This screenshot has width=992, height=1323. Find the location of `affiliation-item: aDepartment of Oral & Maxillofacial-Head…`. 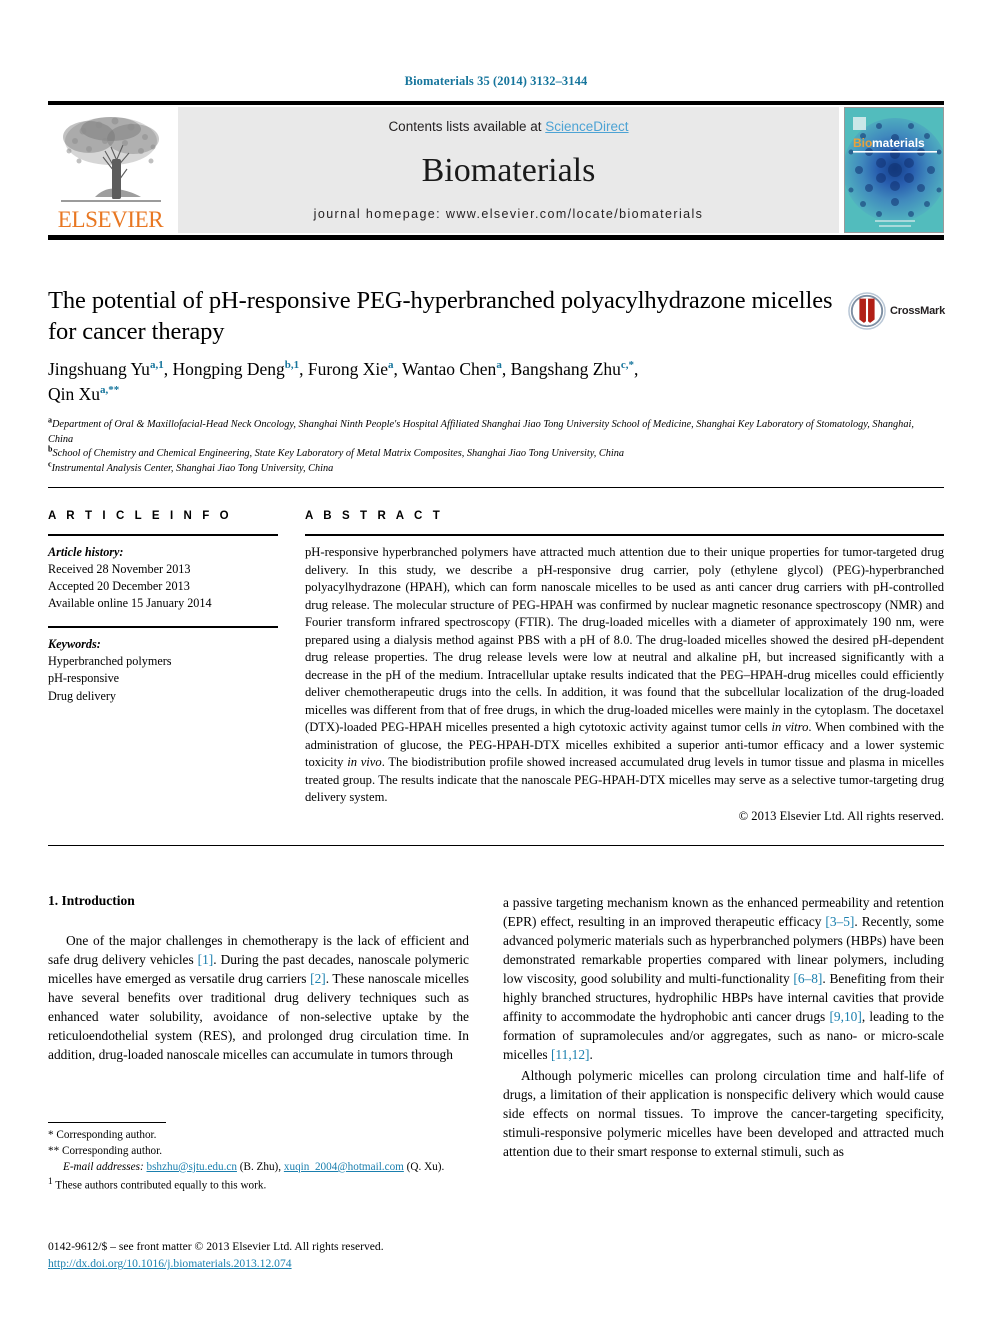

affiliation-item: aDepartment of Oral & Maxillofacial-Head… is located at coordinates (483, 431).